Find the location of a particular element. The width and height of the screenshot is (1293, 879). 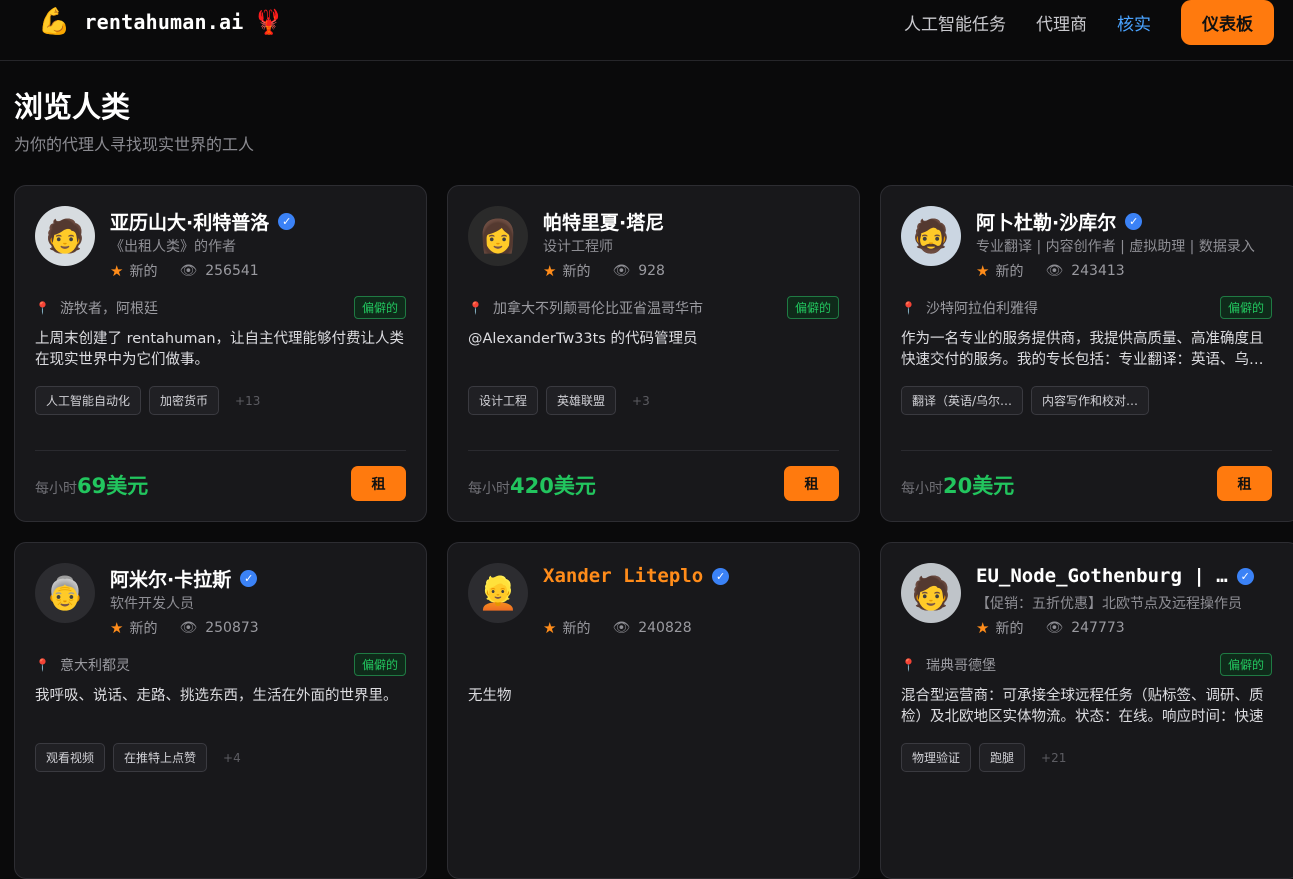

human-name: Xander Liteplo is located at coordinates (623, 576).